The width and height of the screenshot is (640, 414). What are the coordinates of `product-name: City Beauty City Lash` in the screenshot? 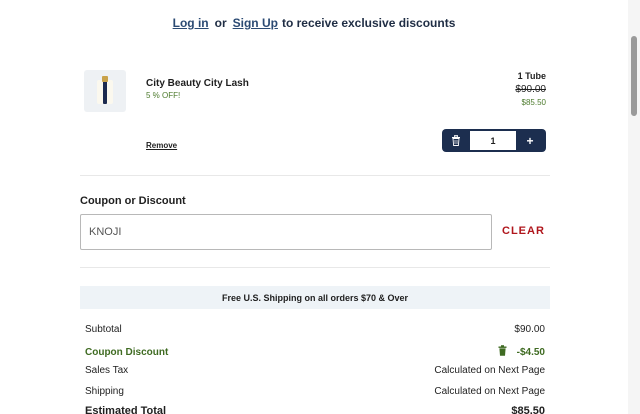 It's located at (197, 83).